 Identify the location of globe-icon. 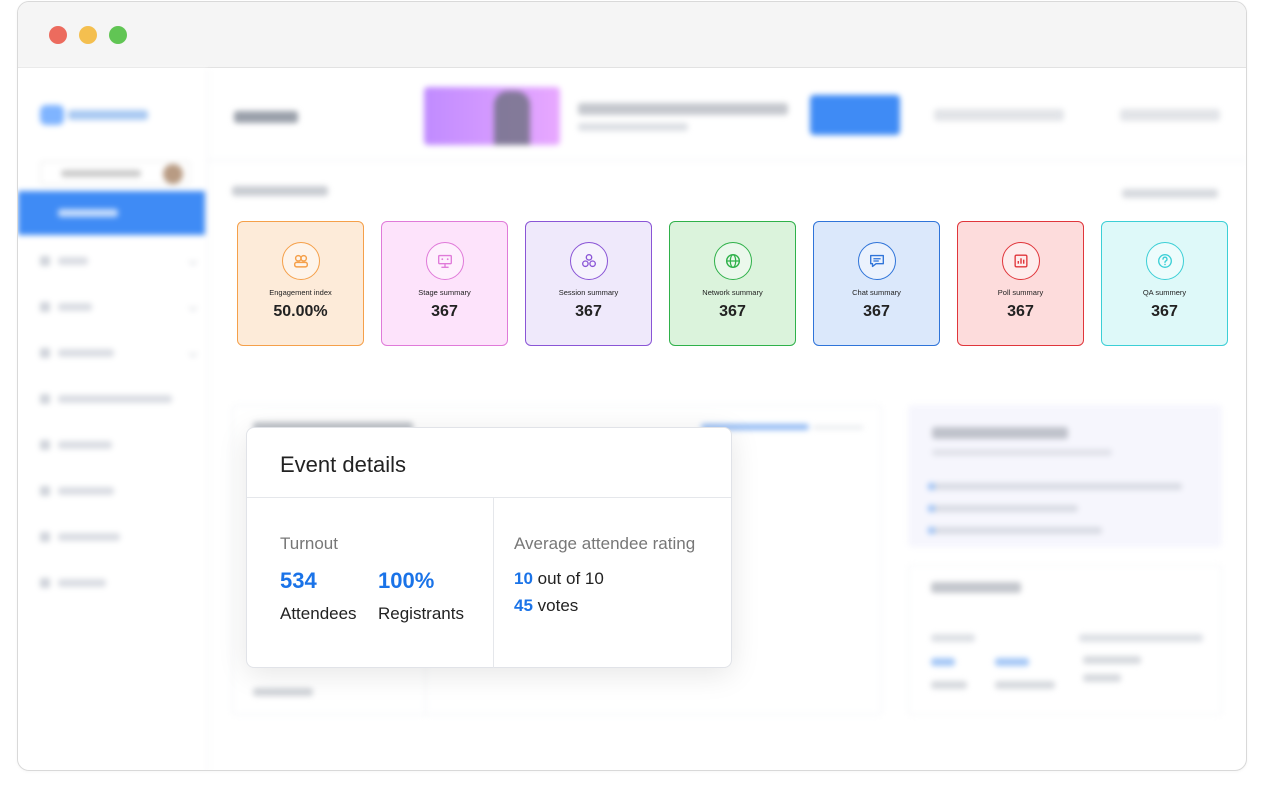
(733, 261).